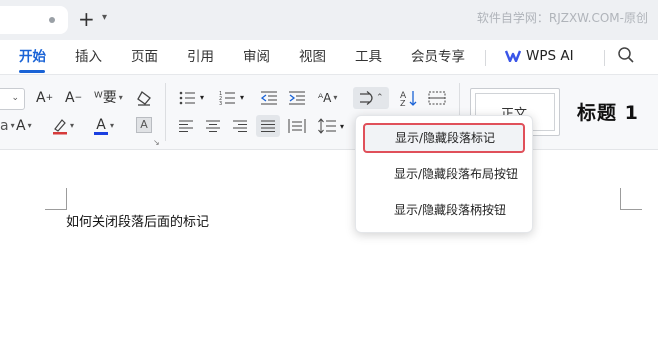 This screenshot has width=658, height=340. What do you see at coordinates (329, 57) in the screenshot?
I see `menu-bar: 开始 插入 页面 引用 审阅 视图 工具 会员专享 WPS AI` at bounding box center [329, 57].